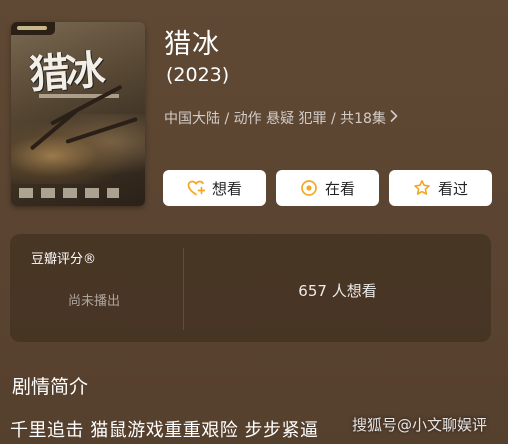 The image size is (508, 444). Describe the element at coordinates (226, 188) in the screenshot. I see `want-to-watch-label: 想看` at that location.